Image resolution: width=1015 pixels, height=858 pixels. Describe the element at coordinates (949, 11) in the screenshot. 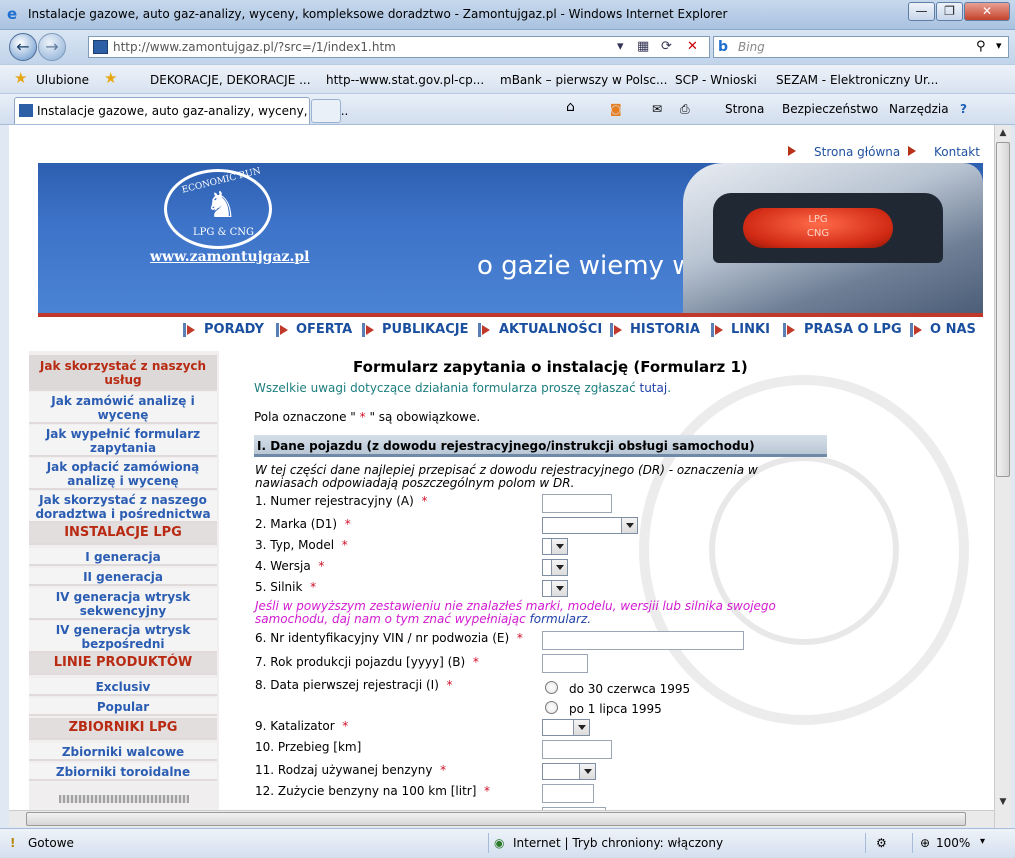

I see `maximize-button: ❐` at that location.